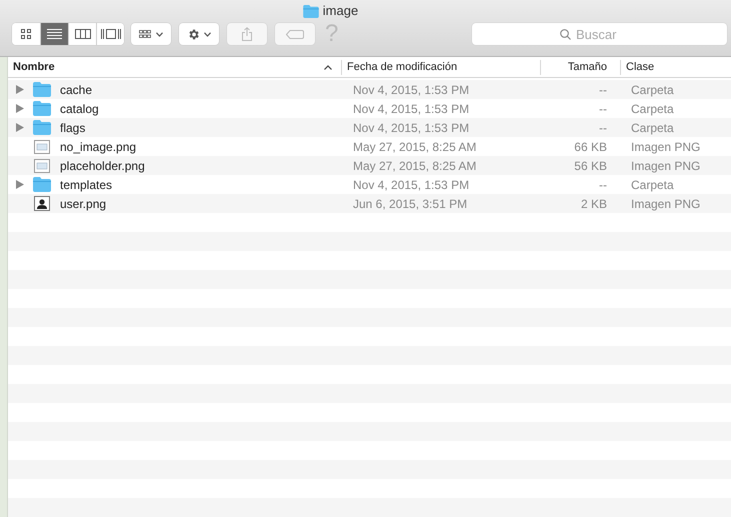 This screenshot has width=731, height=517. I want to click on column-header: Tamaño, so click(580, 67).